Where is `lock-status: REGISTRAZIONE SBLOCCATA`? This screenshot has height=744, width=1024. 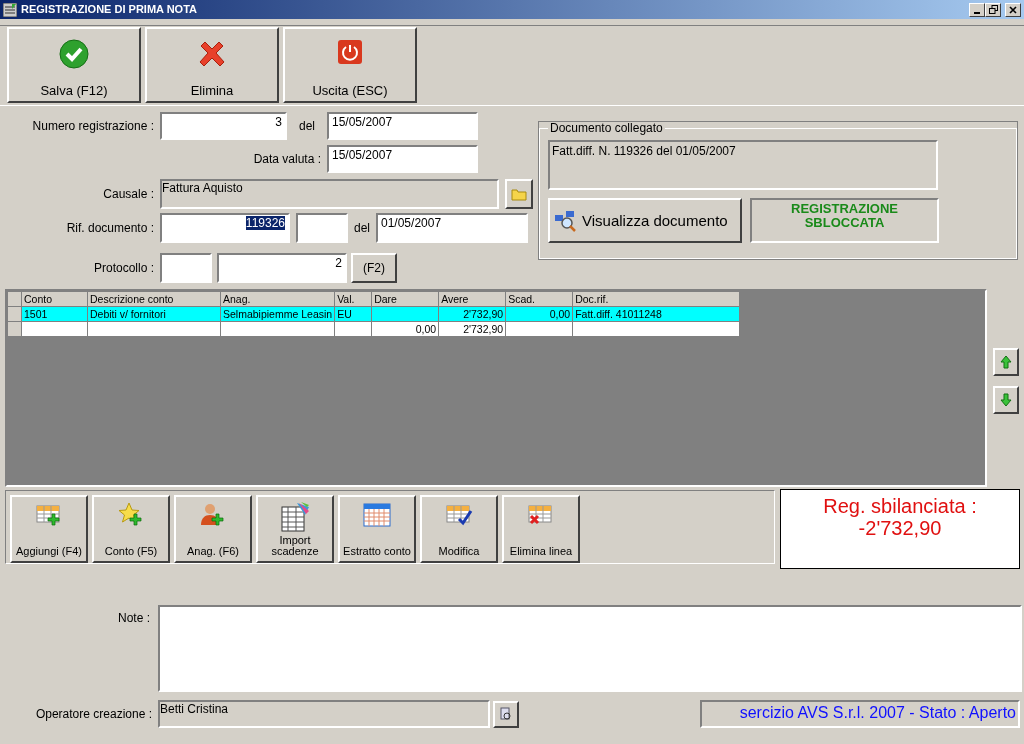
lock-status: REGISTRAZIONE SBLOCCATA is located at coordinates (844, 220).